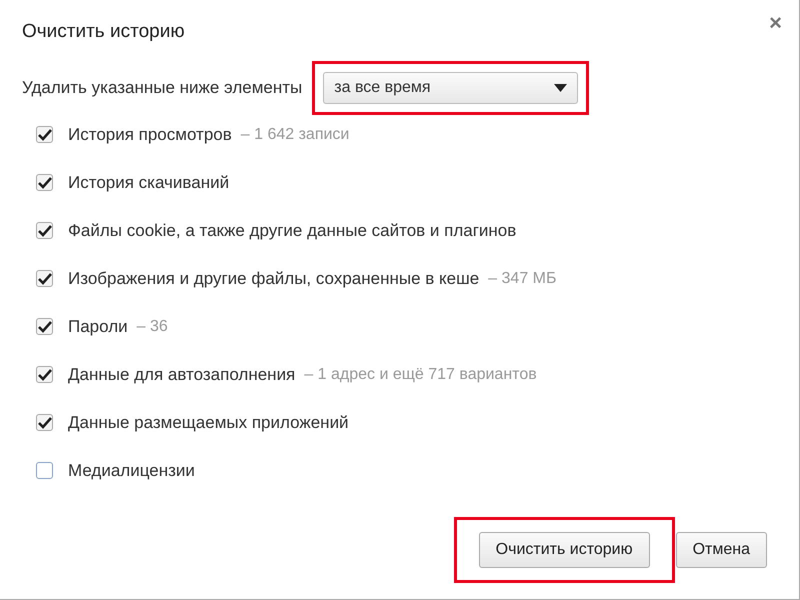 The image size is (800, 600). What do you see at coordinates (98, 327) in the screenshot?
I see `item-label: Пароли` at bounding box center [98, 327].